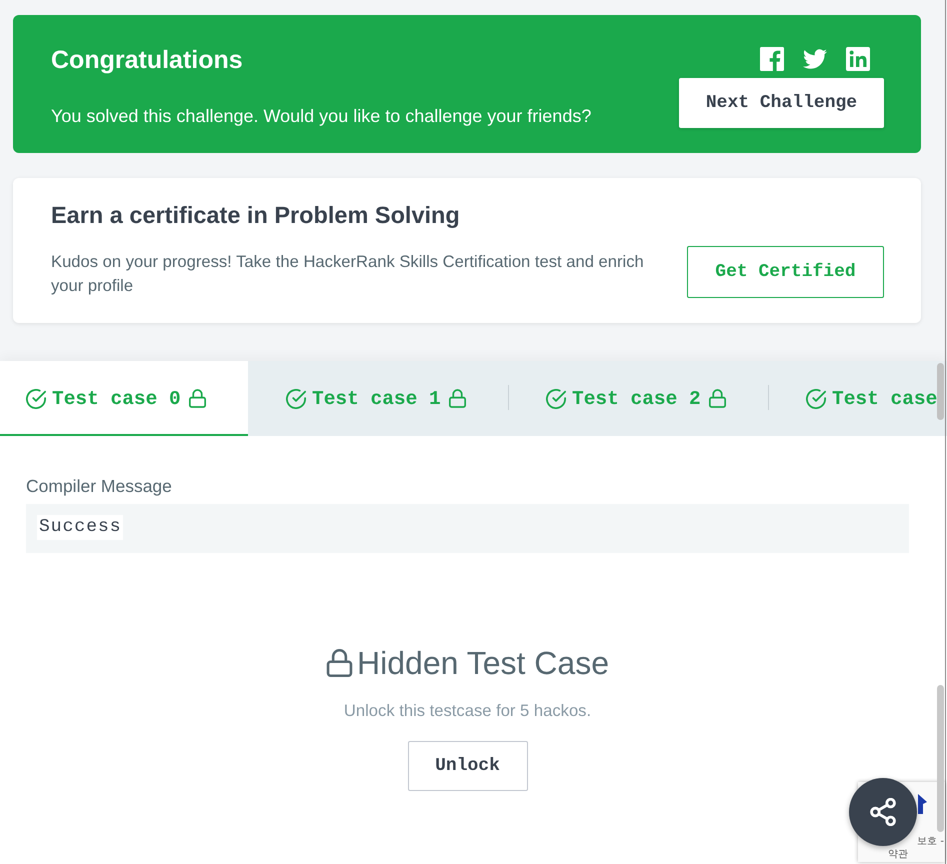  I want to click on banner-title: Congratulations, so click(147, 60).